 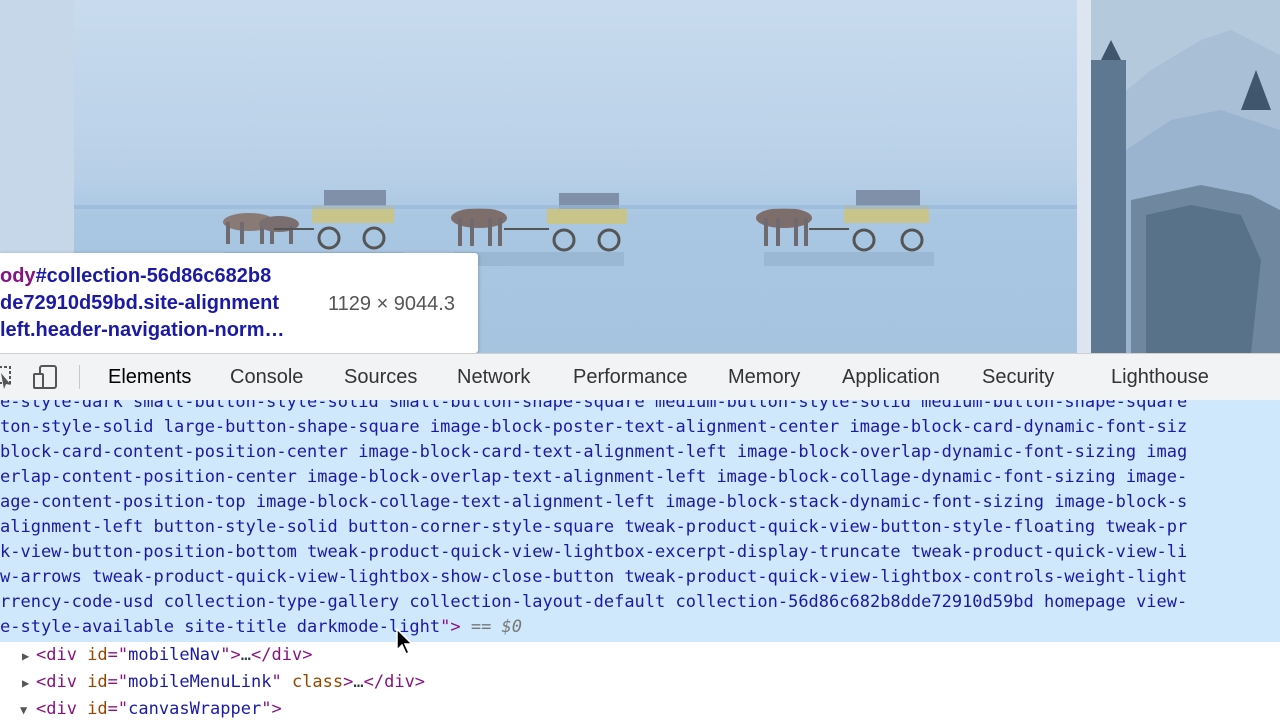 I want to click on dom-node-mobilemenulink: <div id="mobileMenuLink" class>…</div>, so click(x=230, y=682).